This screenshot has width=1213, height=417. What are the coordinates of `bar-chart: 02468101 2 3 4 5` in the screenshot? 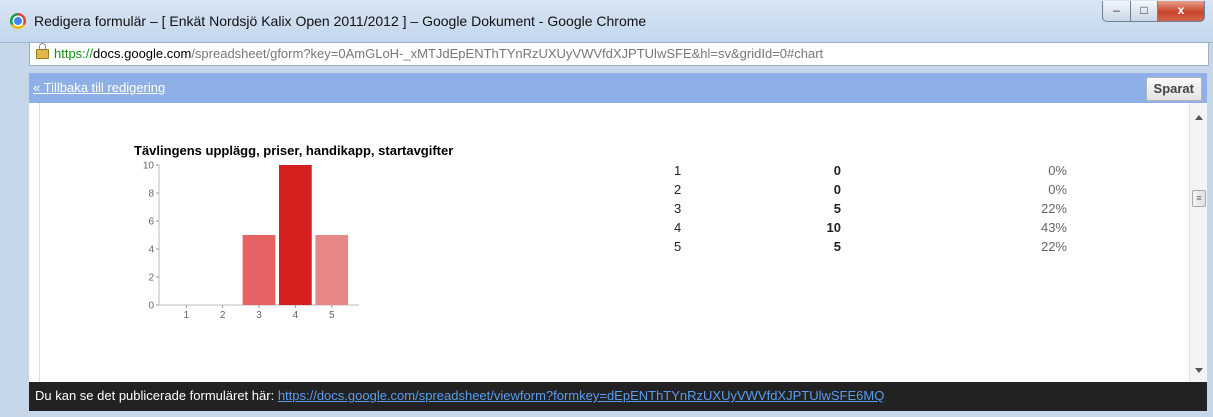 It's located at (251, 241).